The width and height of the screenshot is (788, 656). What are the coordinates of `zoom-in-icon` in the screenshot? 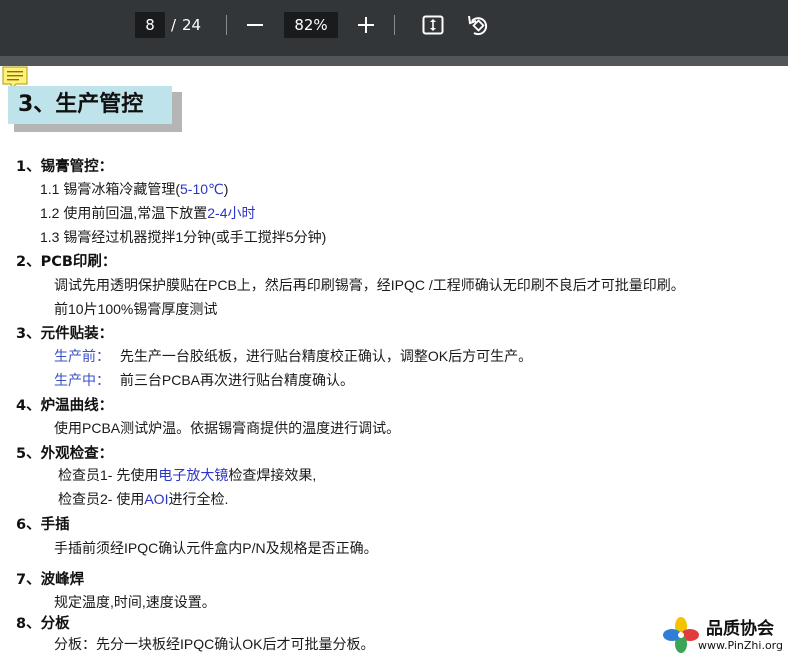 It's located at (366, 25).